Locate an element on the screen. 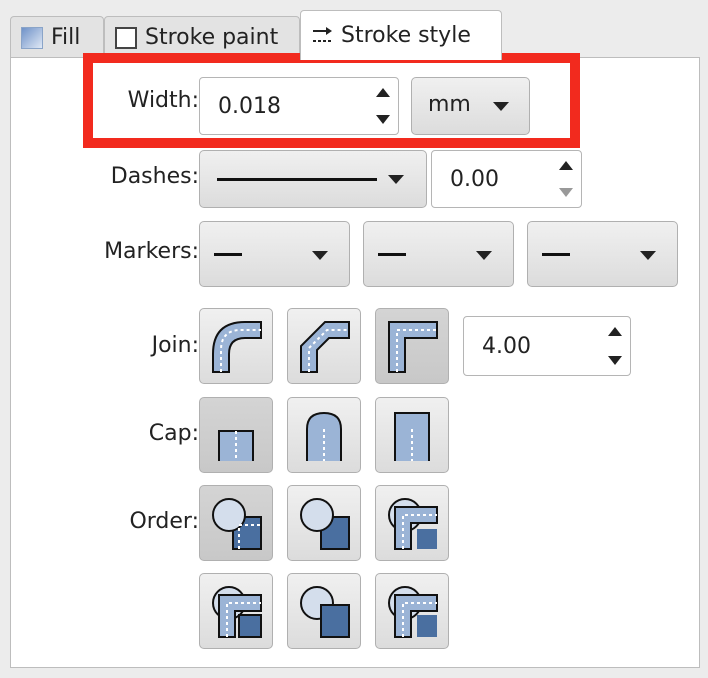 The height and width of the screenshot is (678, 708). tab-fill-label: Fill is located at coordinates (66, 37).